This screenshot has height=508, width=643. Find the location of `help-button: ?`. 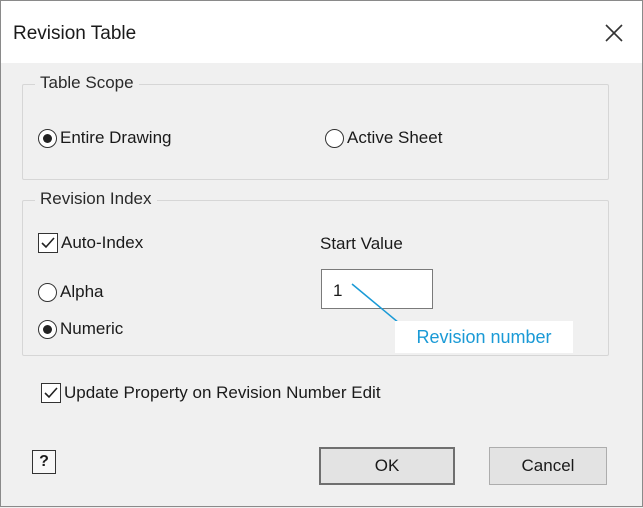

help-button: ? is located at coordinates (44, 462).